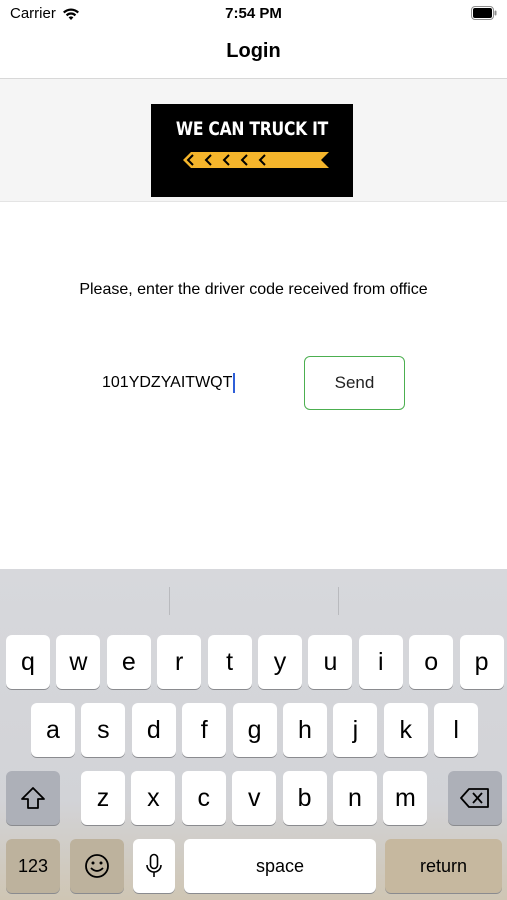 Image resolution: width=507 pixels, height=900 pixels. Describe the element at coordinates (256, 160) in the screenshot. I see `logo-arrow-icon` at that location.